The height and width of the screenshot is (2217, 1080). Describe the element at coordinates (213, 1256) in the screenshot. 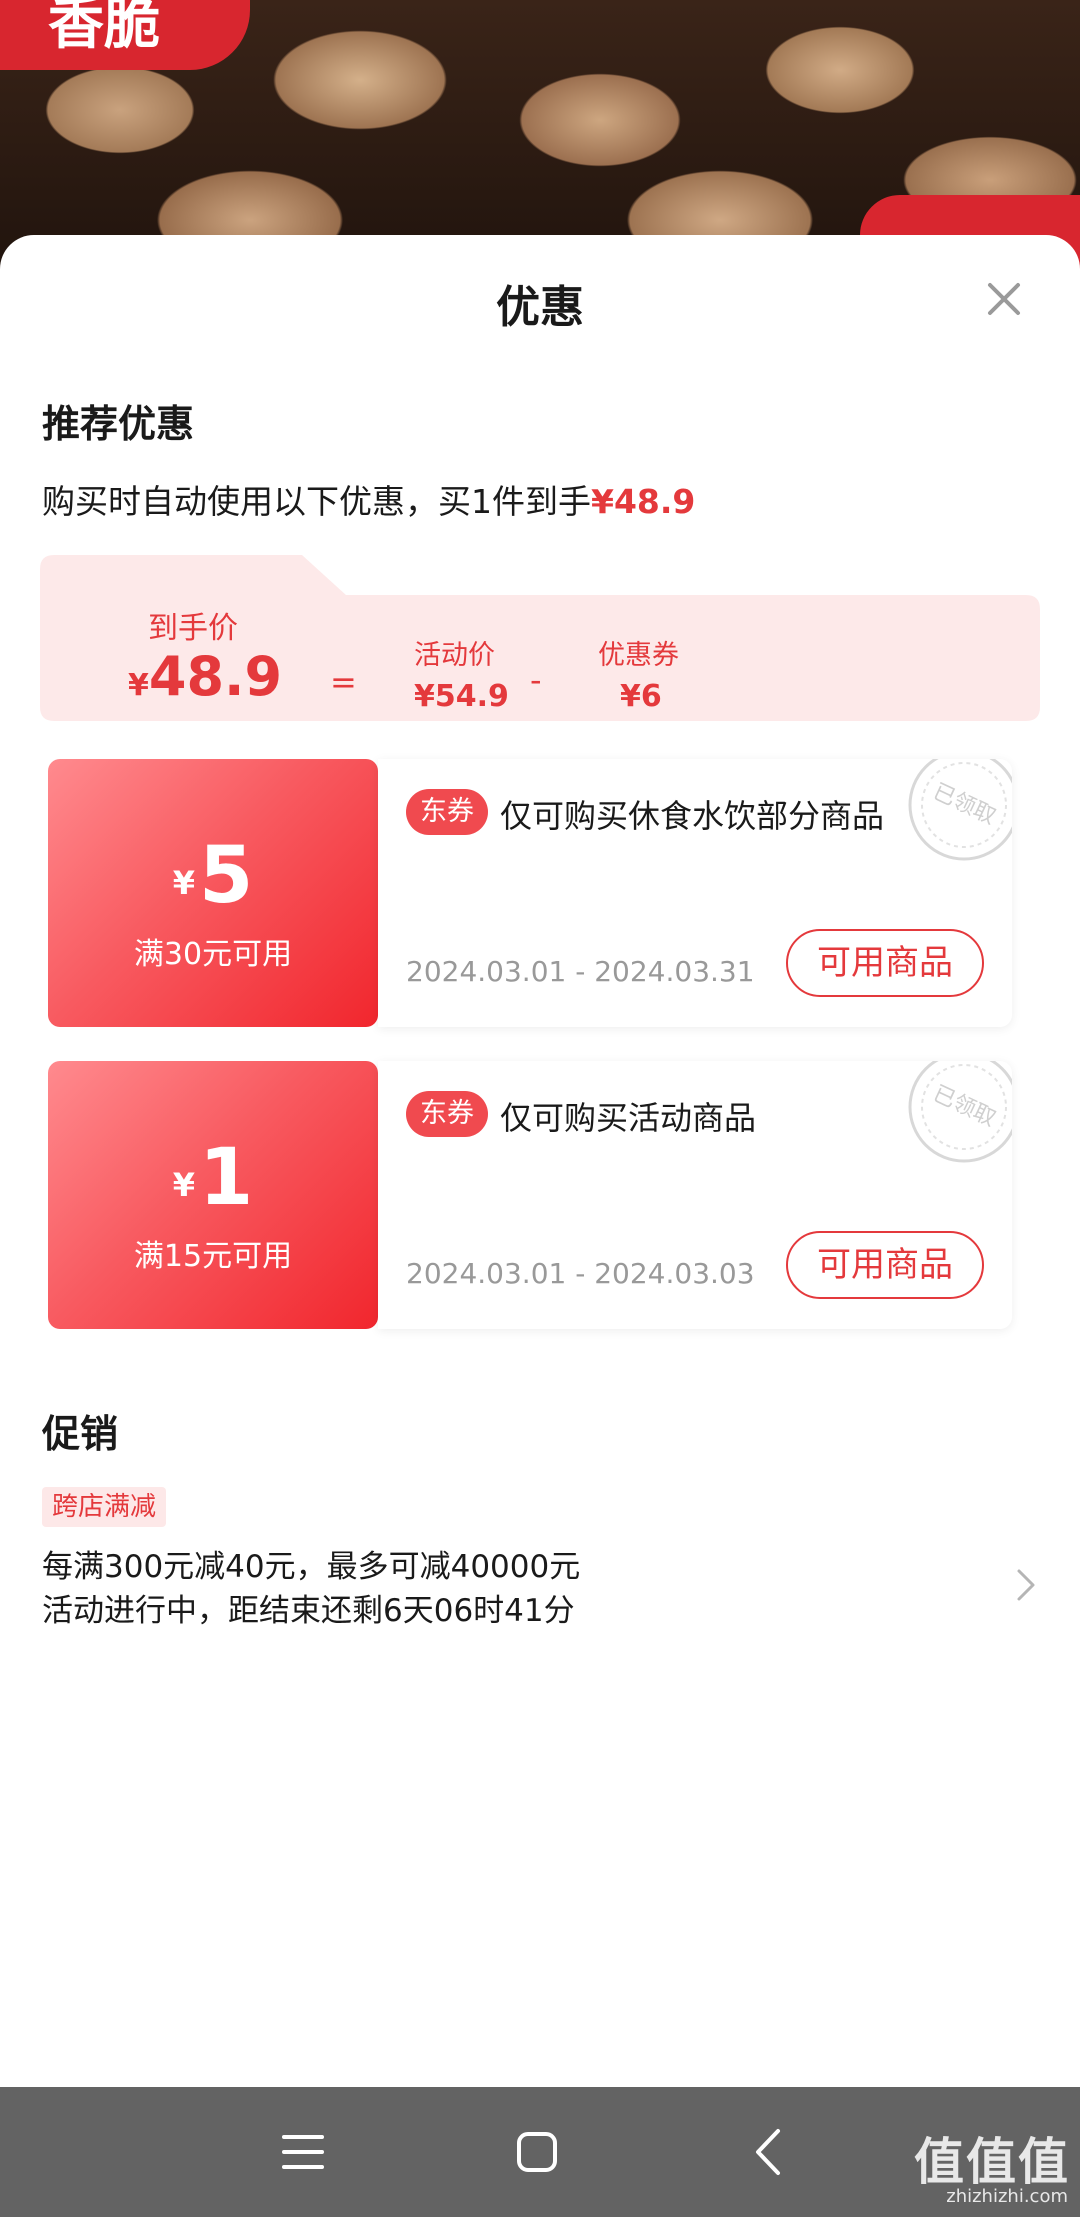

I see `coupon-condition: 满15元可用` at that location.